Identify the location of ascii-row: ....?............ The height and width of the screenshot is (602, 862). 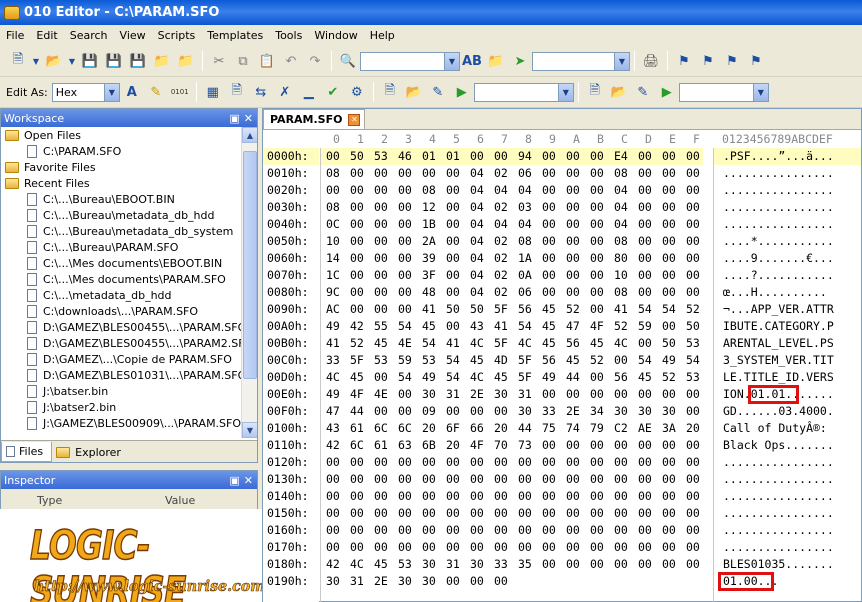
(787, 275).